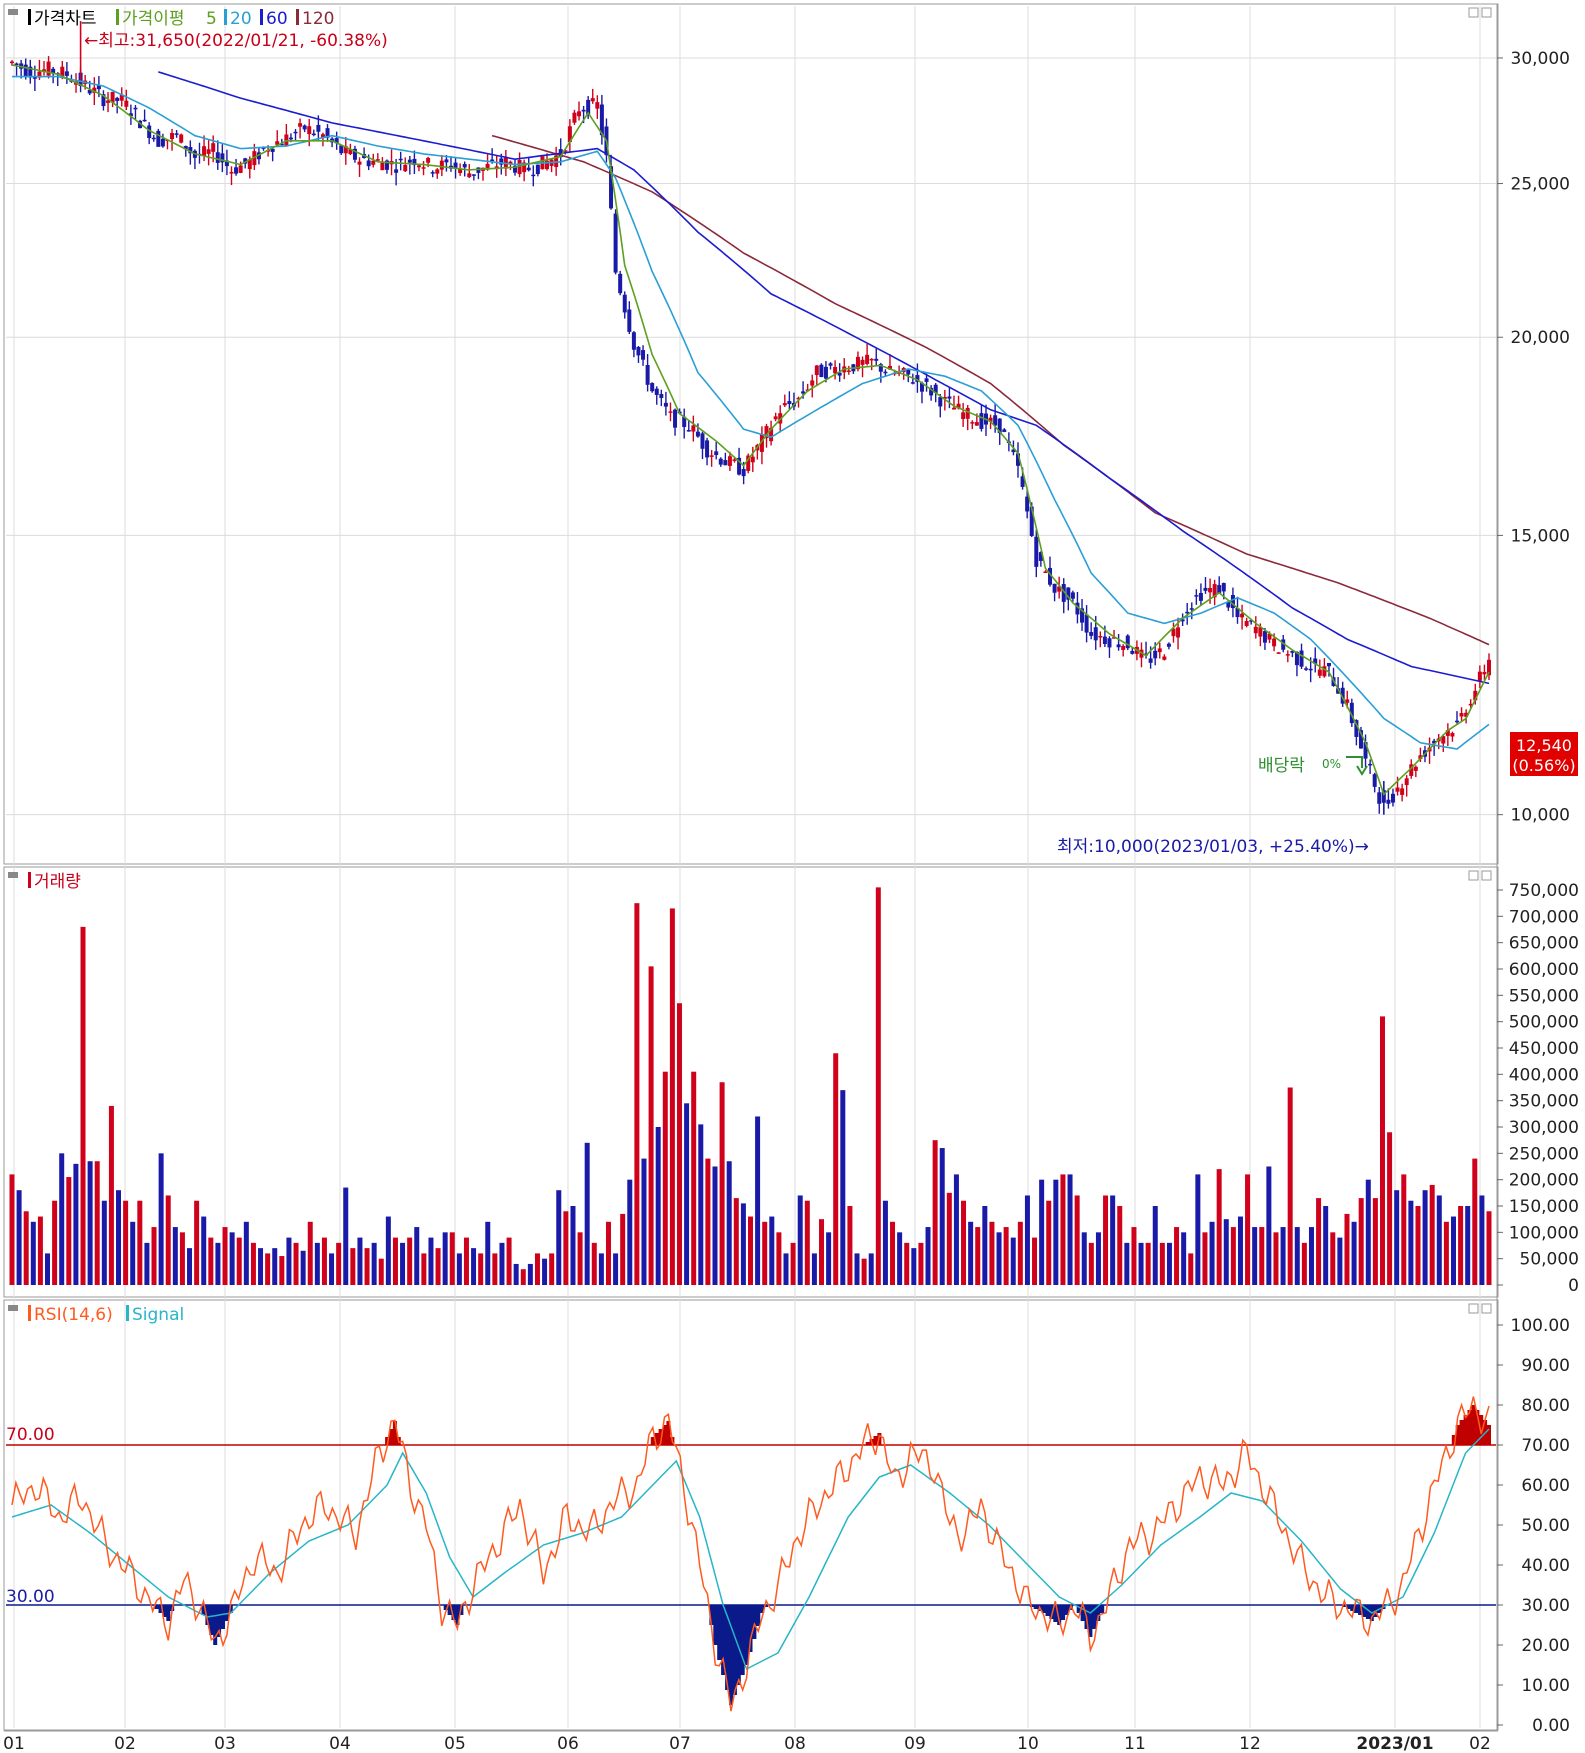 The height and width of the screenshot is (1753, 1585). Describe the element at coordinates (158, 1315) in the screenshot. I see `signal-legend-title: Signal` at that location.